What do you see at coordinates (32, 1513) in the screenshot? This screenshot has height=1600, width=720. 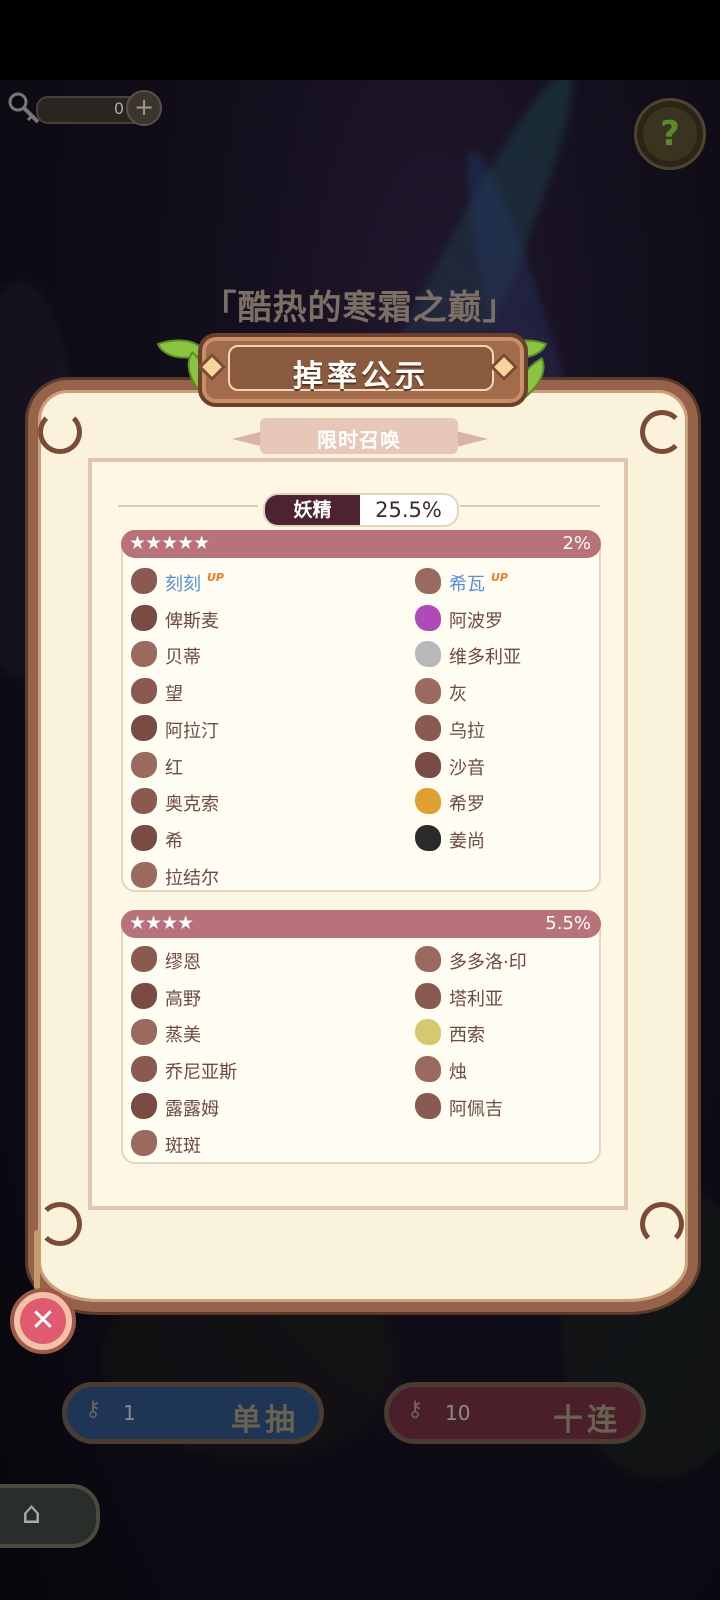 I see `home-icon: ⌂` at bounding box center [32, 1513].